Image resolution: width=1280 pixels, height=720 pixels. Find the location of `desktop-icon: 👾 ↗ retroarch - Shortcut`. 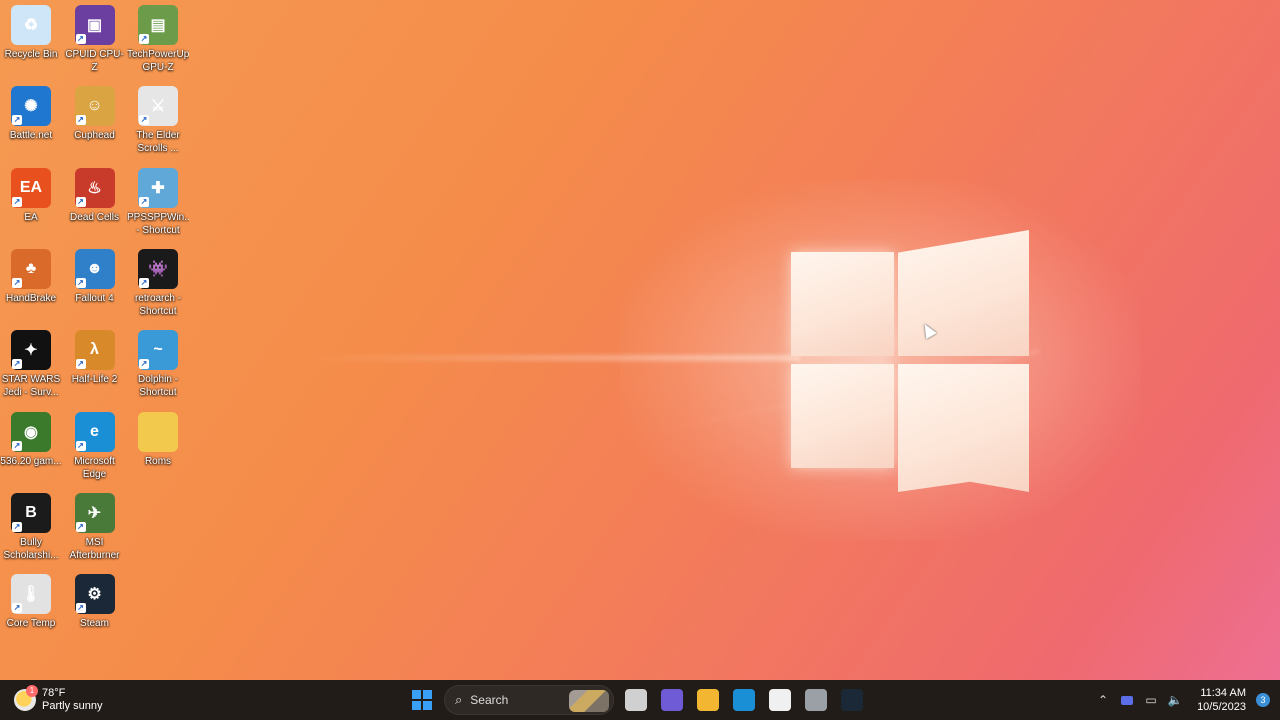

desktop-icon: 👾 ↗ retroarch - Shortcut is located at coordinates (158, 285).